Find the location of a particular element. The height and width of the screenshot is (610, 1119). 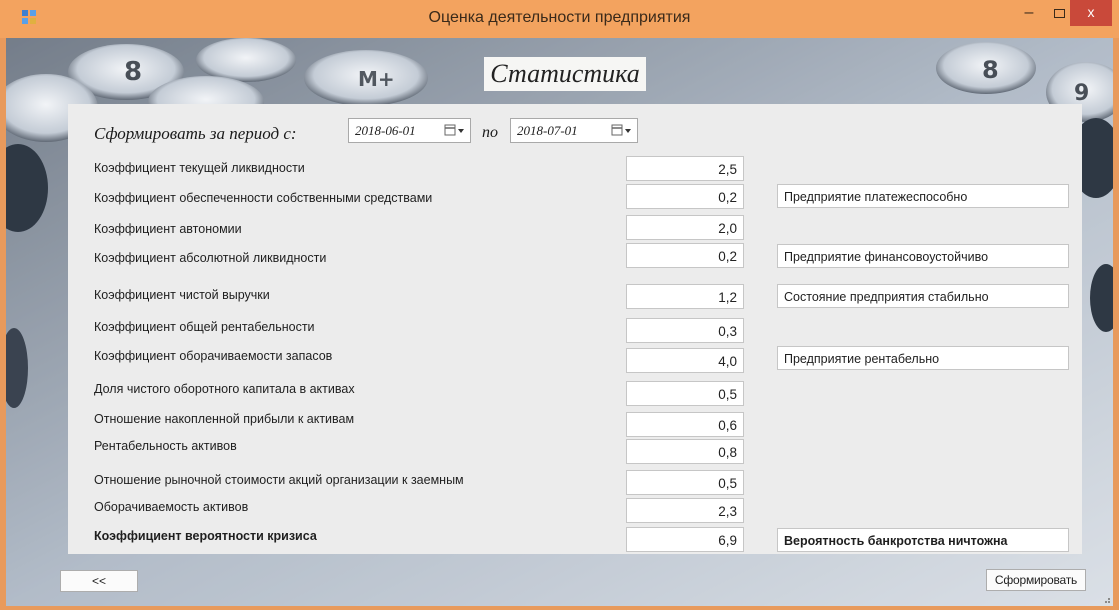

indicator-value: 2,3 is located at coordinates (685, 510).